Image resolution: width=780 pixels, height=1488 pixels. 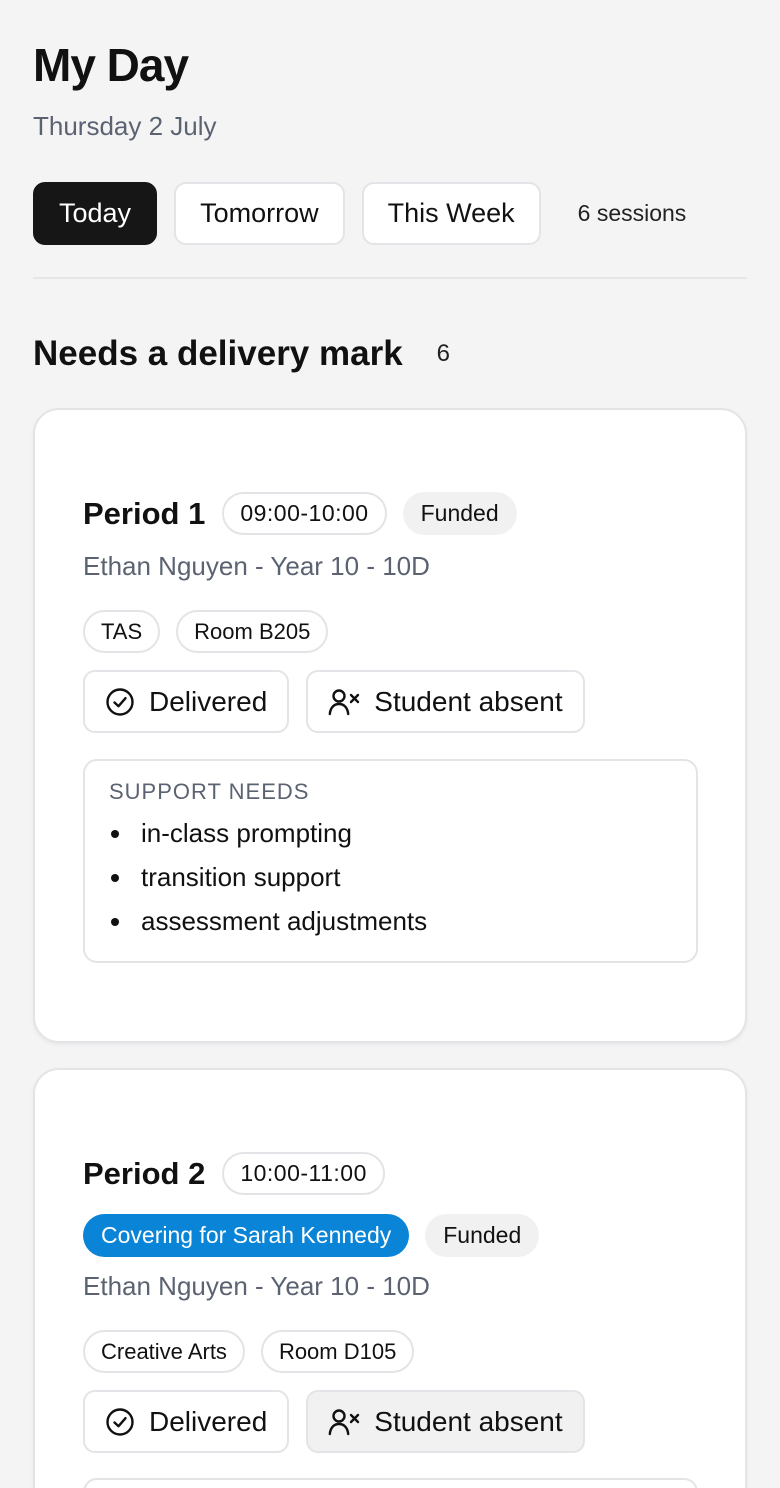 What do you see at coordinates (111, 65) in the screenshot?
I see `page-title: My Day` at bounding box center [111, 65].